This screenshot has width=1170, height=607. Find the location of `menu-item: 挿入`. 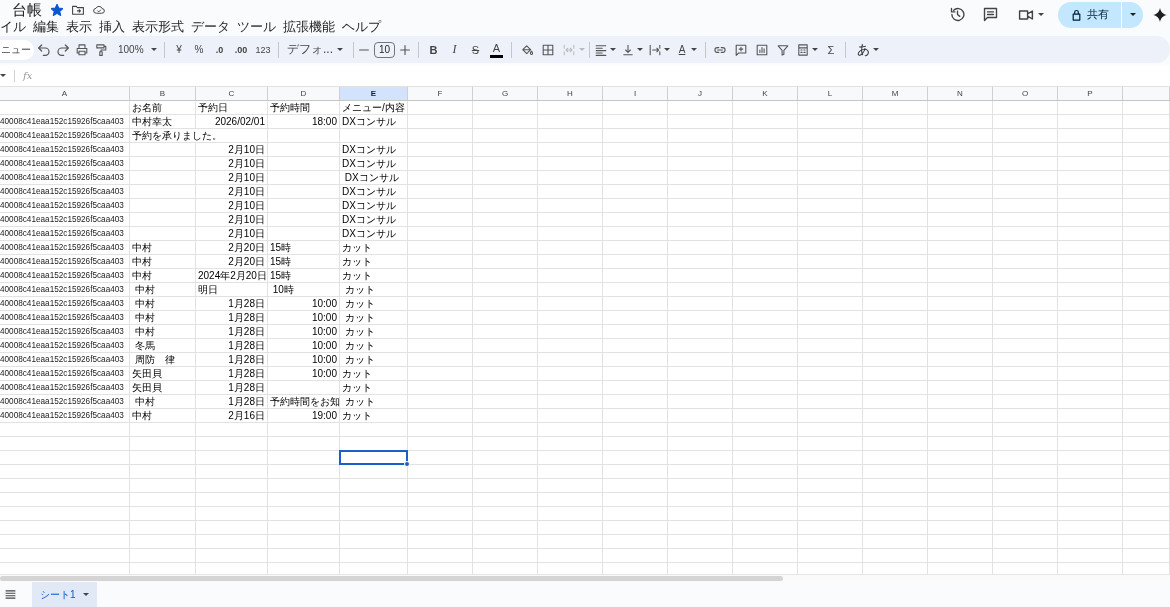

menu-item: 挿入 is located at coordinates (112, 27).